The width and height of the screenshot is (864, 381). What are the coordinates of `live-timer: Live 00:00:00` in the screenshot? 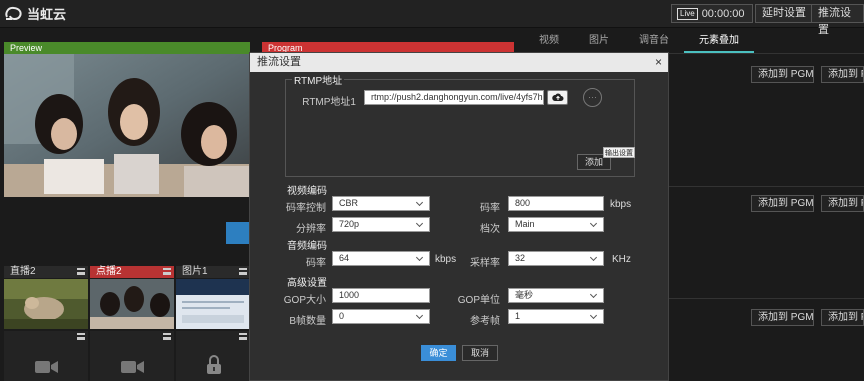 It's located at (712, 13).